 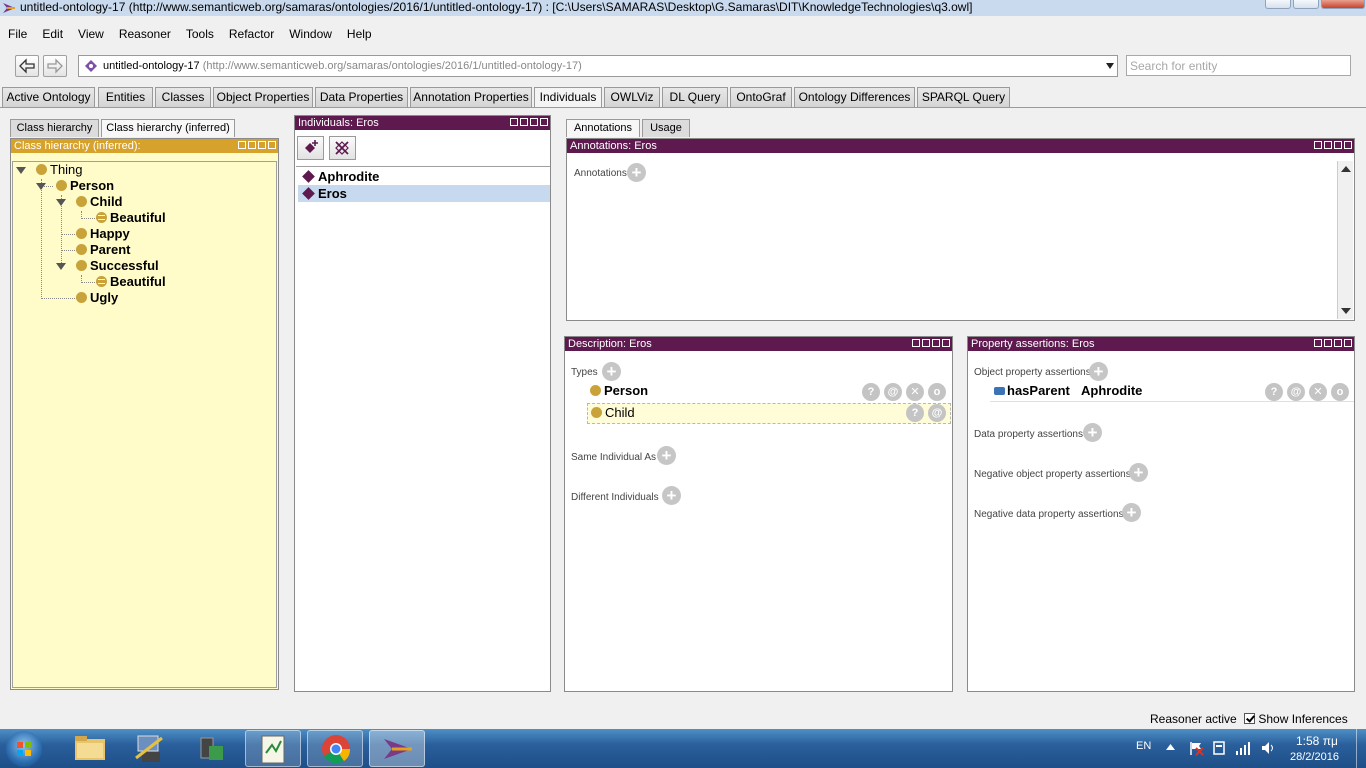 I want to click on list-item-eros: Eros, so click(x=424, y=193).